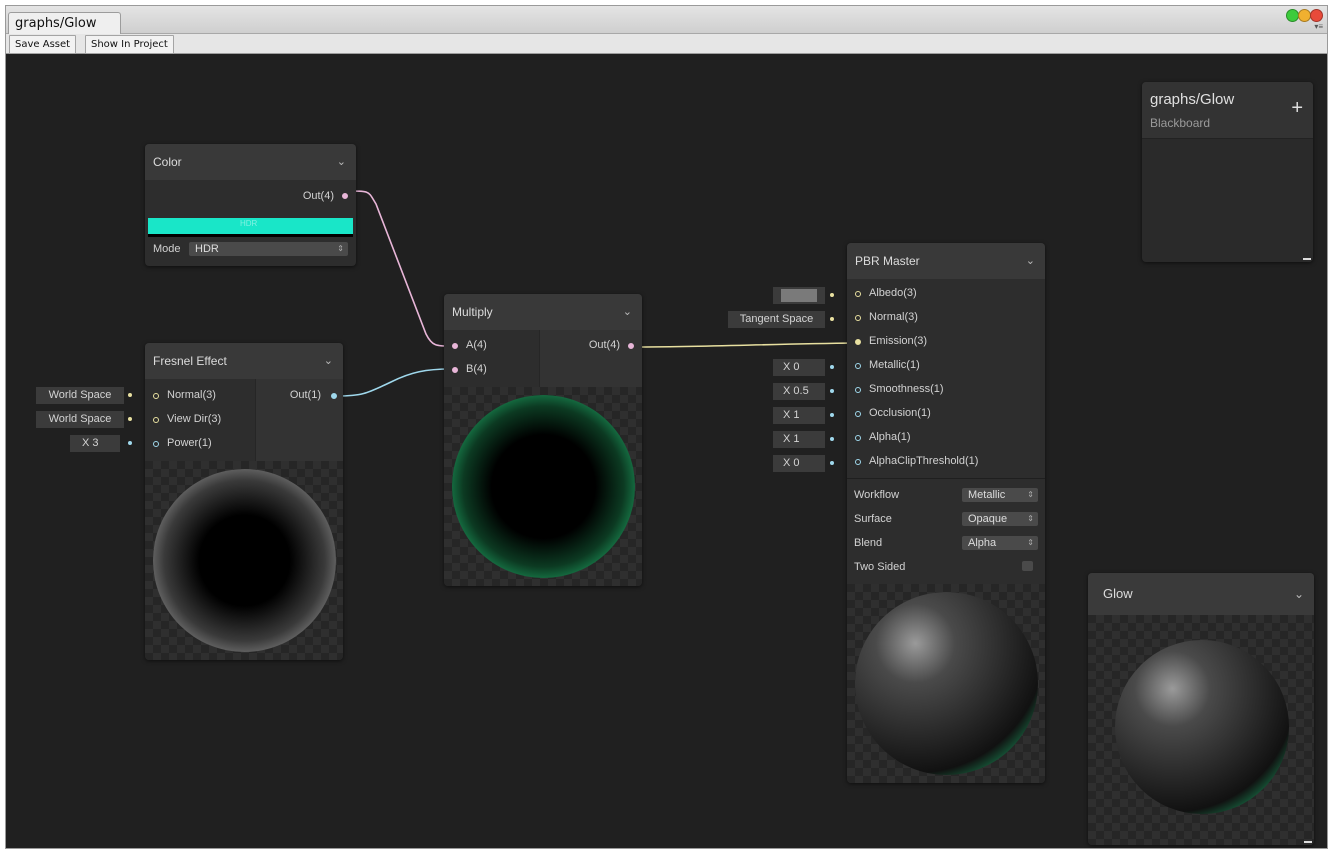 The height and width of the screenshot is (849, 1333). Describe the element at coordinates (130, 443) in the screenshot. I see `fresnel-power-ext-dot` at that location.